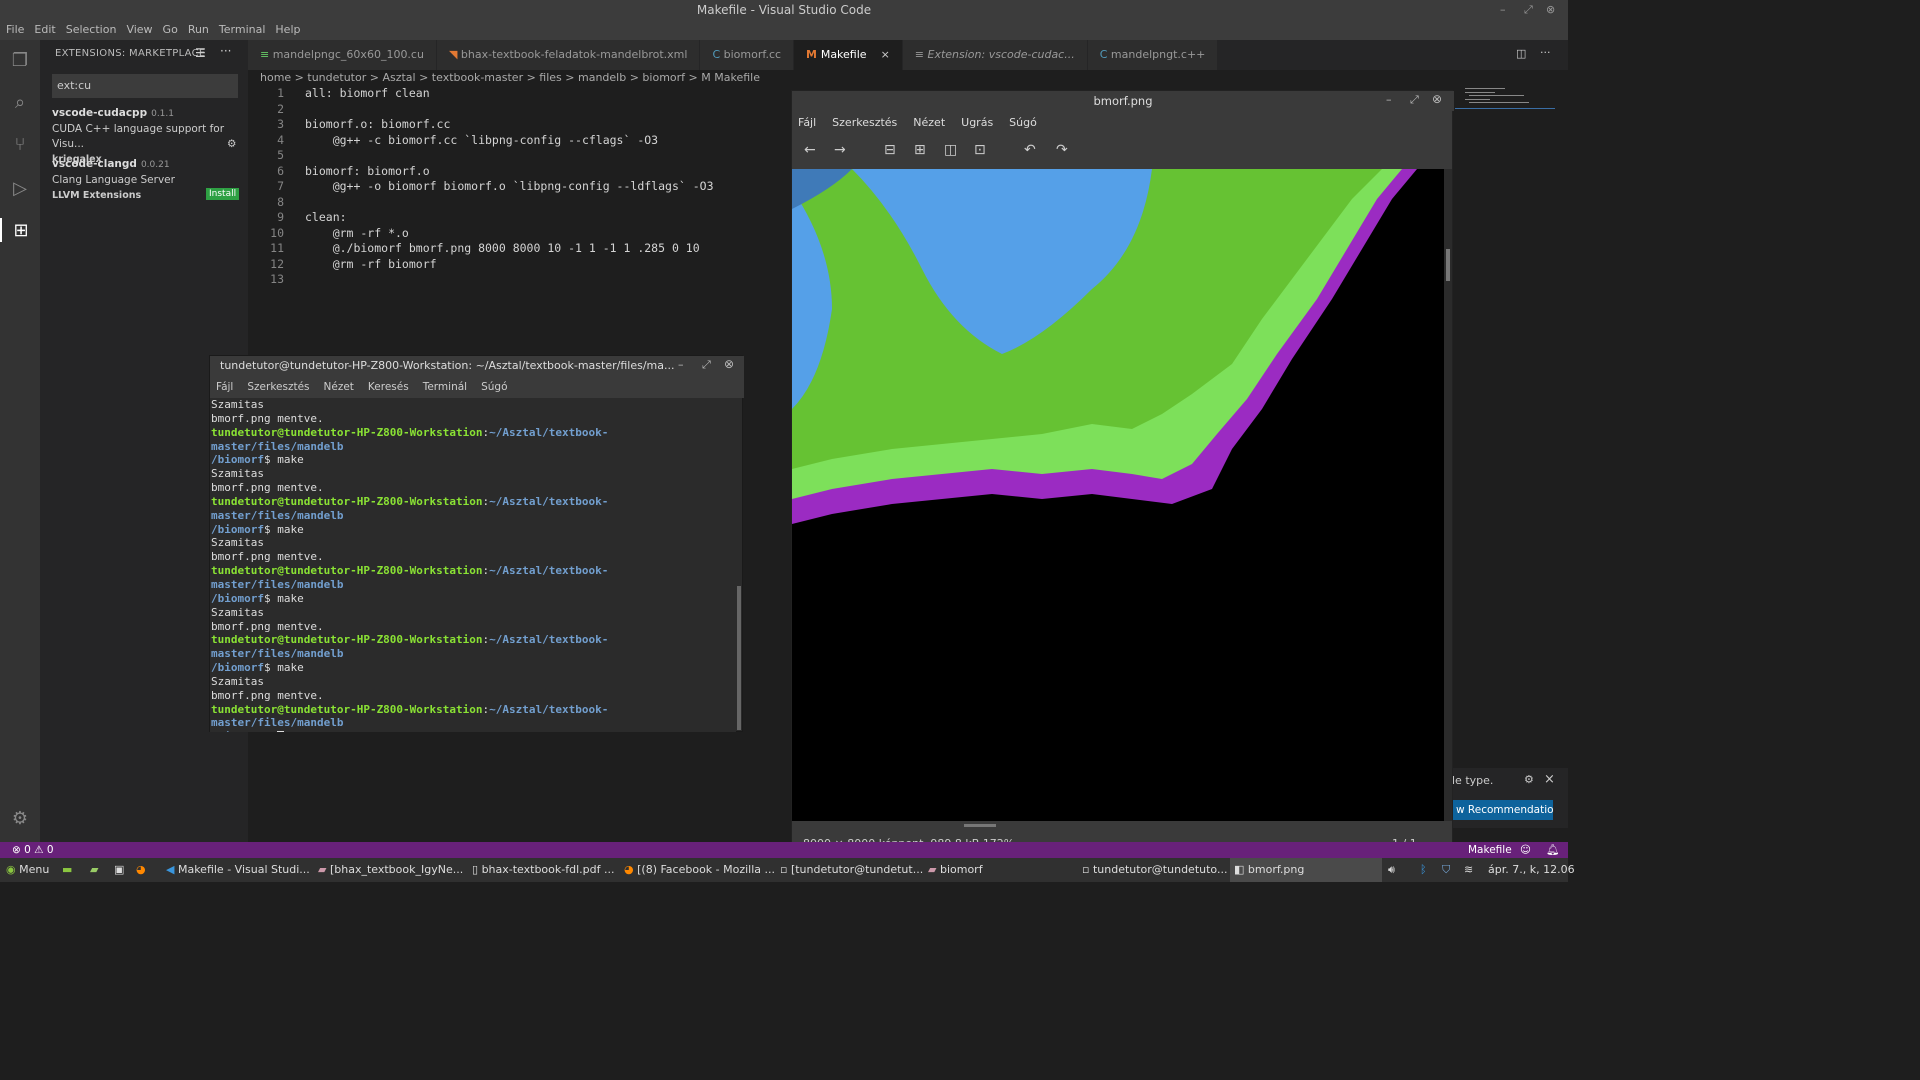  Describe the element at coordinates (445, 387) in the screenshot. I see `terminal-menu-terminal: Terminál` at that location.